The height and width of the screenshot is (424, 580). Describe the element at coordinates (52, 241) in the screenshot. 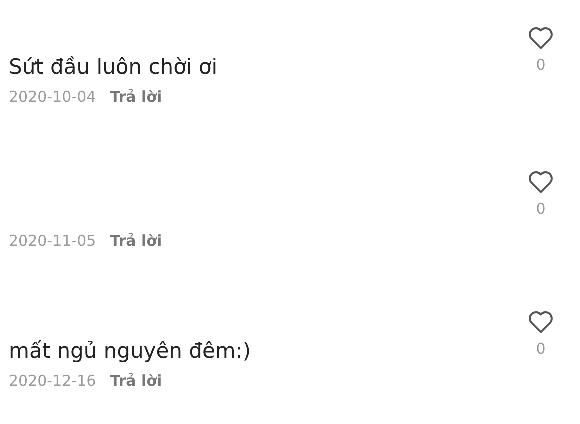

I see `comment-date: 2020-11-05` at that location.